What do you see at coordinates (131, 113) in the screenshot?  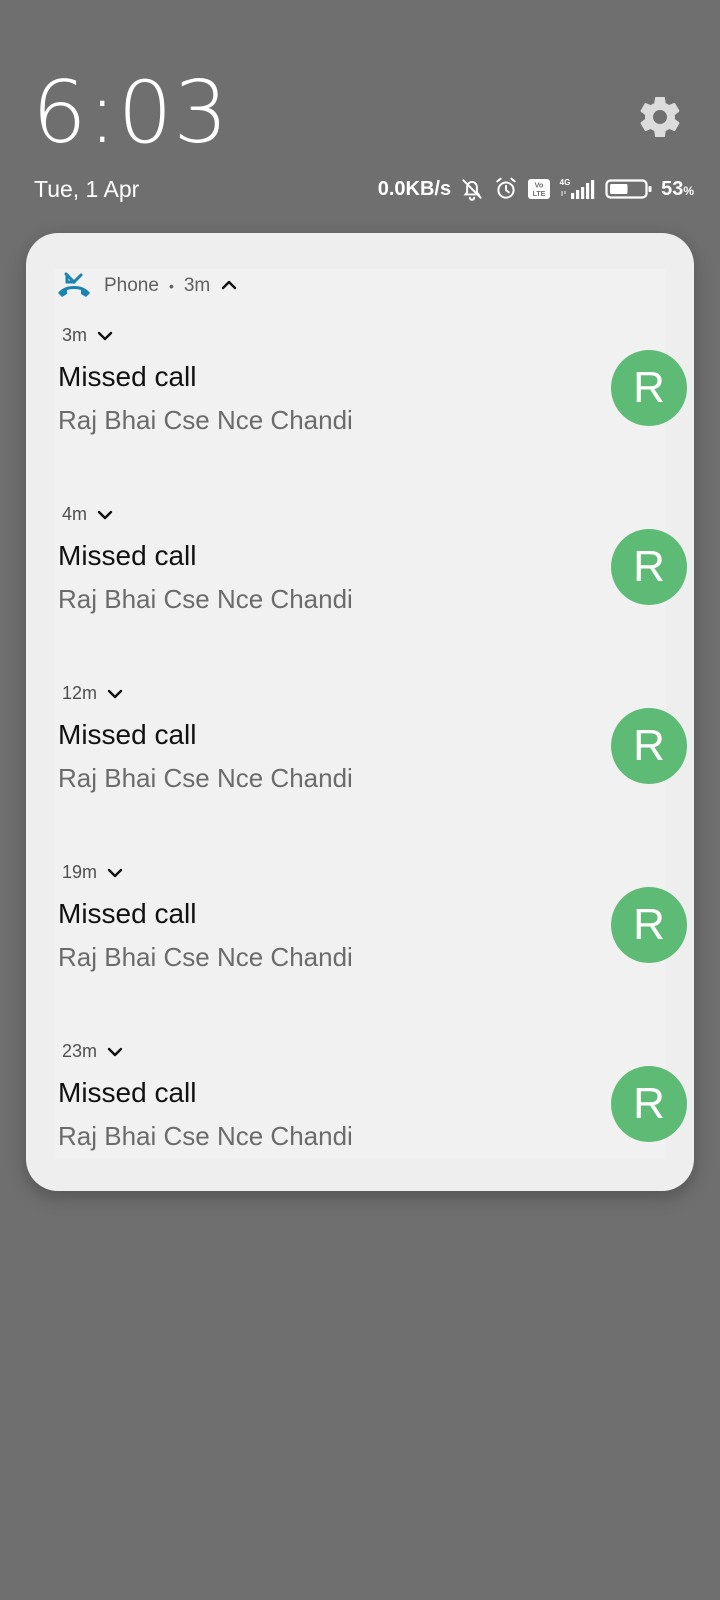 I see `clock-time: 6:03` at bounding box center [131, 113].